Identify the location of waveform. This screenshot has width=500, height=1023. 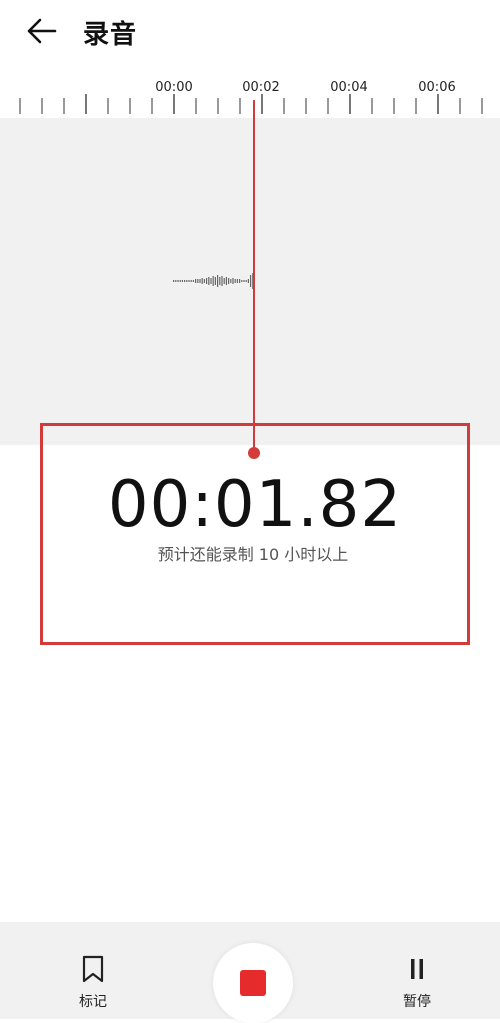
(213, 281).